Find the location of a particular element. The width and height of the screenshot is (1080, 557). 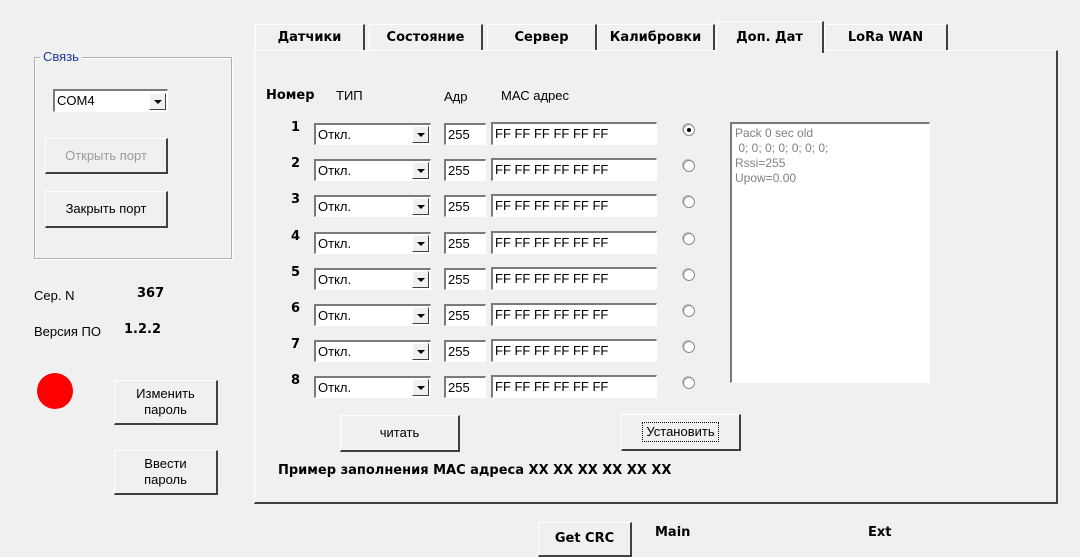

read-button: читать is located at coordinates (400, 433).